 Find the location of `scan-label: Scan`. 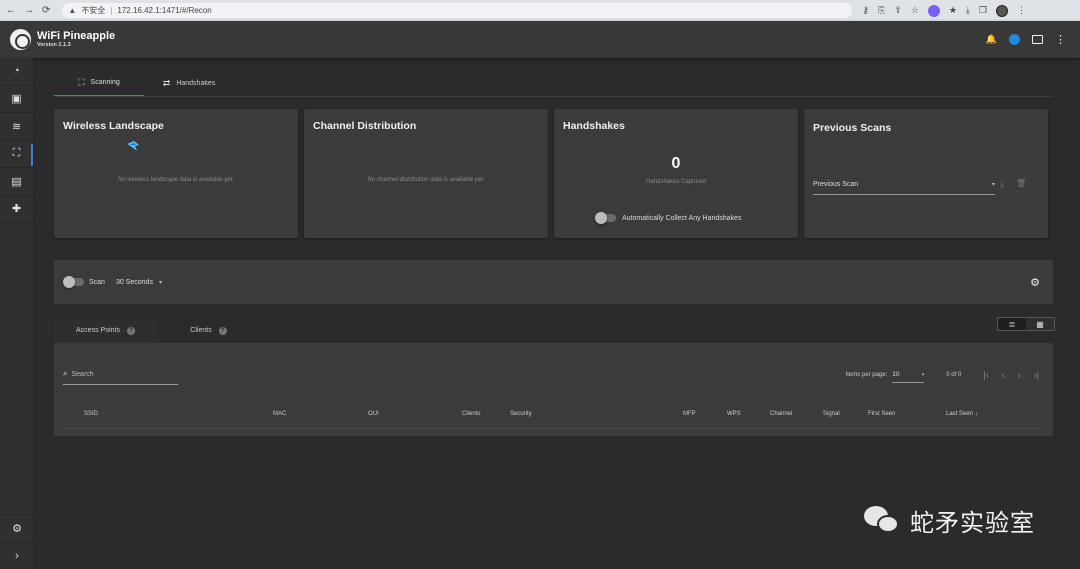

scan-label: Scan is located at coordinates (97, 282).